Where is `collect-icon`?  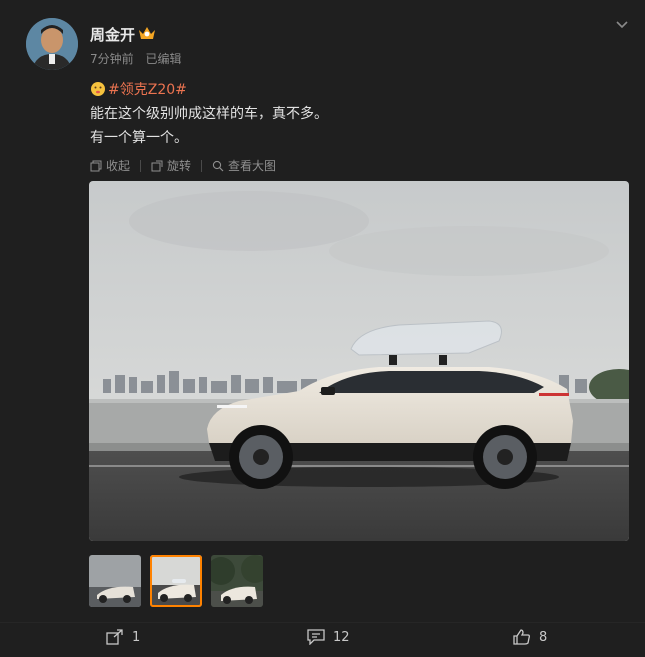
collect-icon is located at coordinates (96, 165).